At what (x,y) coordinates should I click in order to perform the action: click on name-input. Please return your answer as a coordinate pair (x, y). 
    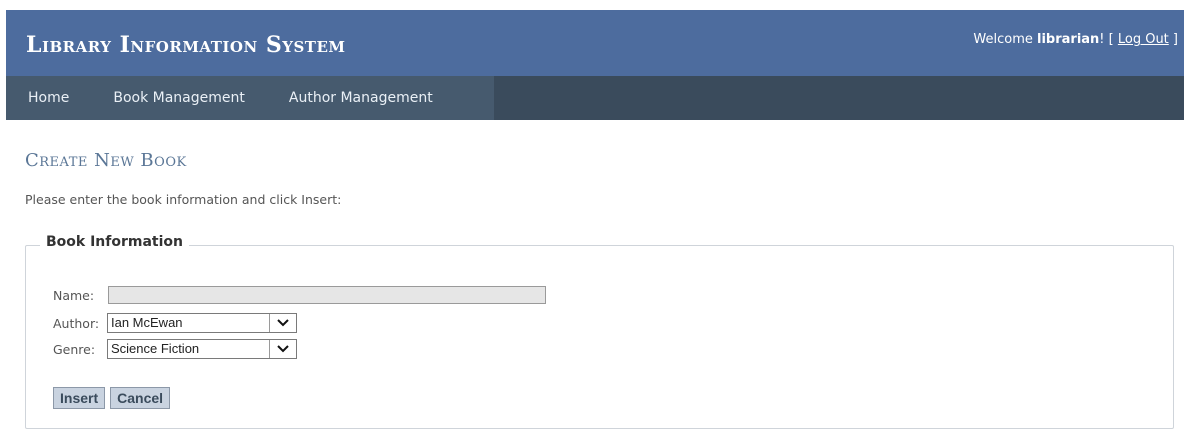
    Looking at the image, I should click on (327, 295).